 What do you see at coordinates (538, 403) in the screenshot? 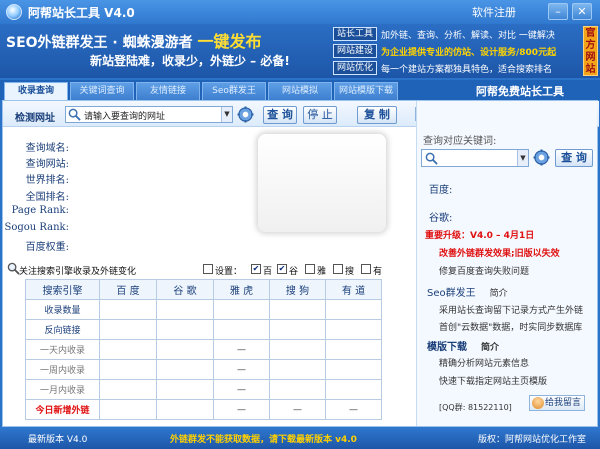
I see `user-avatar-icon` at bounding box center [538, 403].